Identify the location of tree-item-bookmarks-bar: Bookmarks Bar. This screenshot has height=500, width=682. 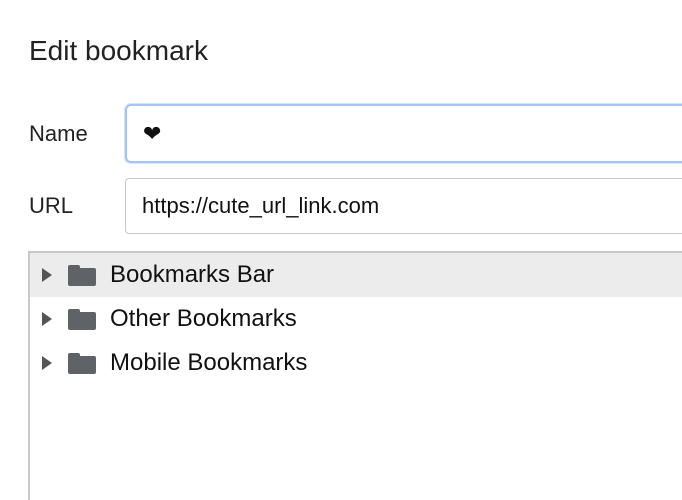
(356, 275).